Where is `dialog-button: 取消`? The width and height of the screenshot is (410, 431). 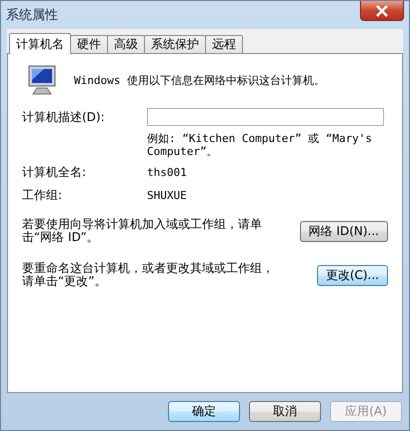
dialog-button: 取消 is located at coordinates (285, 411).